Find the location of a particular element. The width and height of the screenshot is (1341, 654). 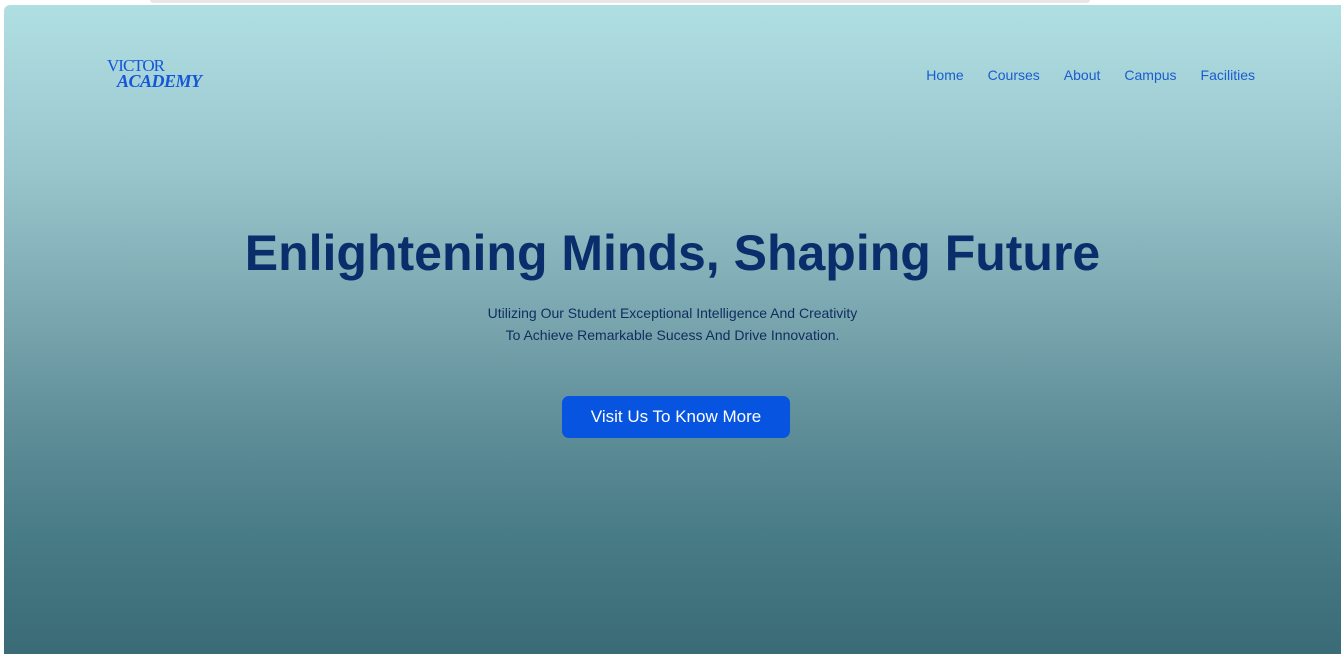

nav-link-campus: Campus is located at coordinates (1150, 75).